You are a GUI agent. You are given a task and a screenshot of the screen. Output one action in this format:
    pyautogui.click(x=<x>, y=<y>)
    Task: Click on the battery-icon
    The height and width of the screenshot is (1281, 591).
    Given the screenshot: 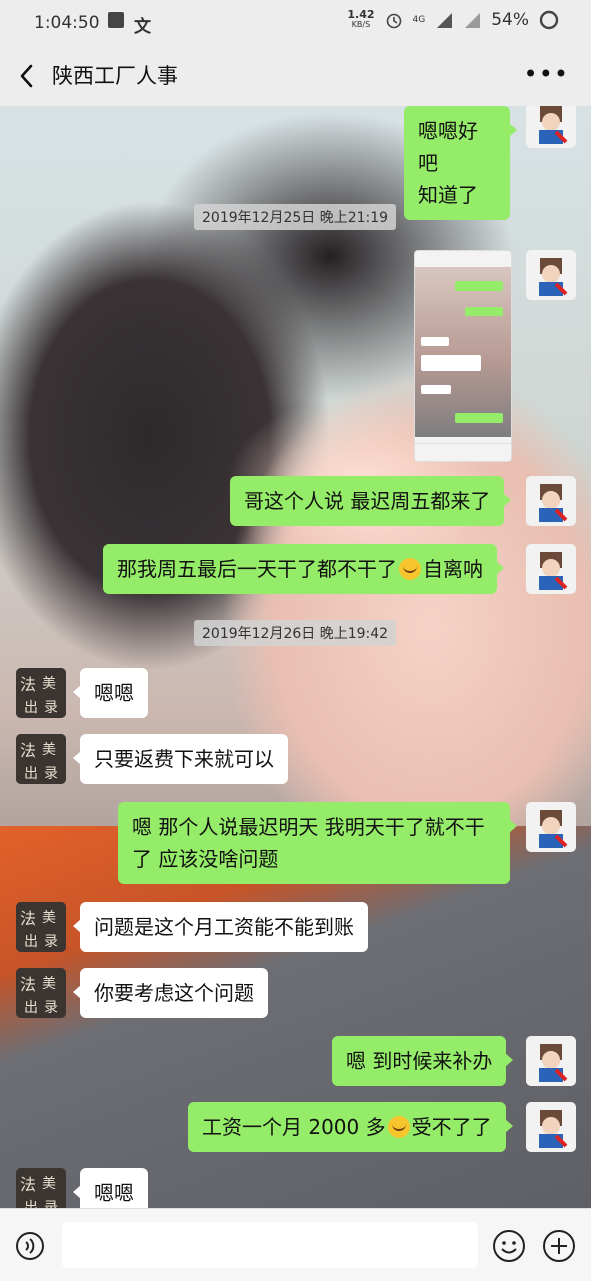 What is the action you would take?
    pyautogui.click(x=549, y=20)
    